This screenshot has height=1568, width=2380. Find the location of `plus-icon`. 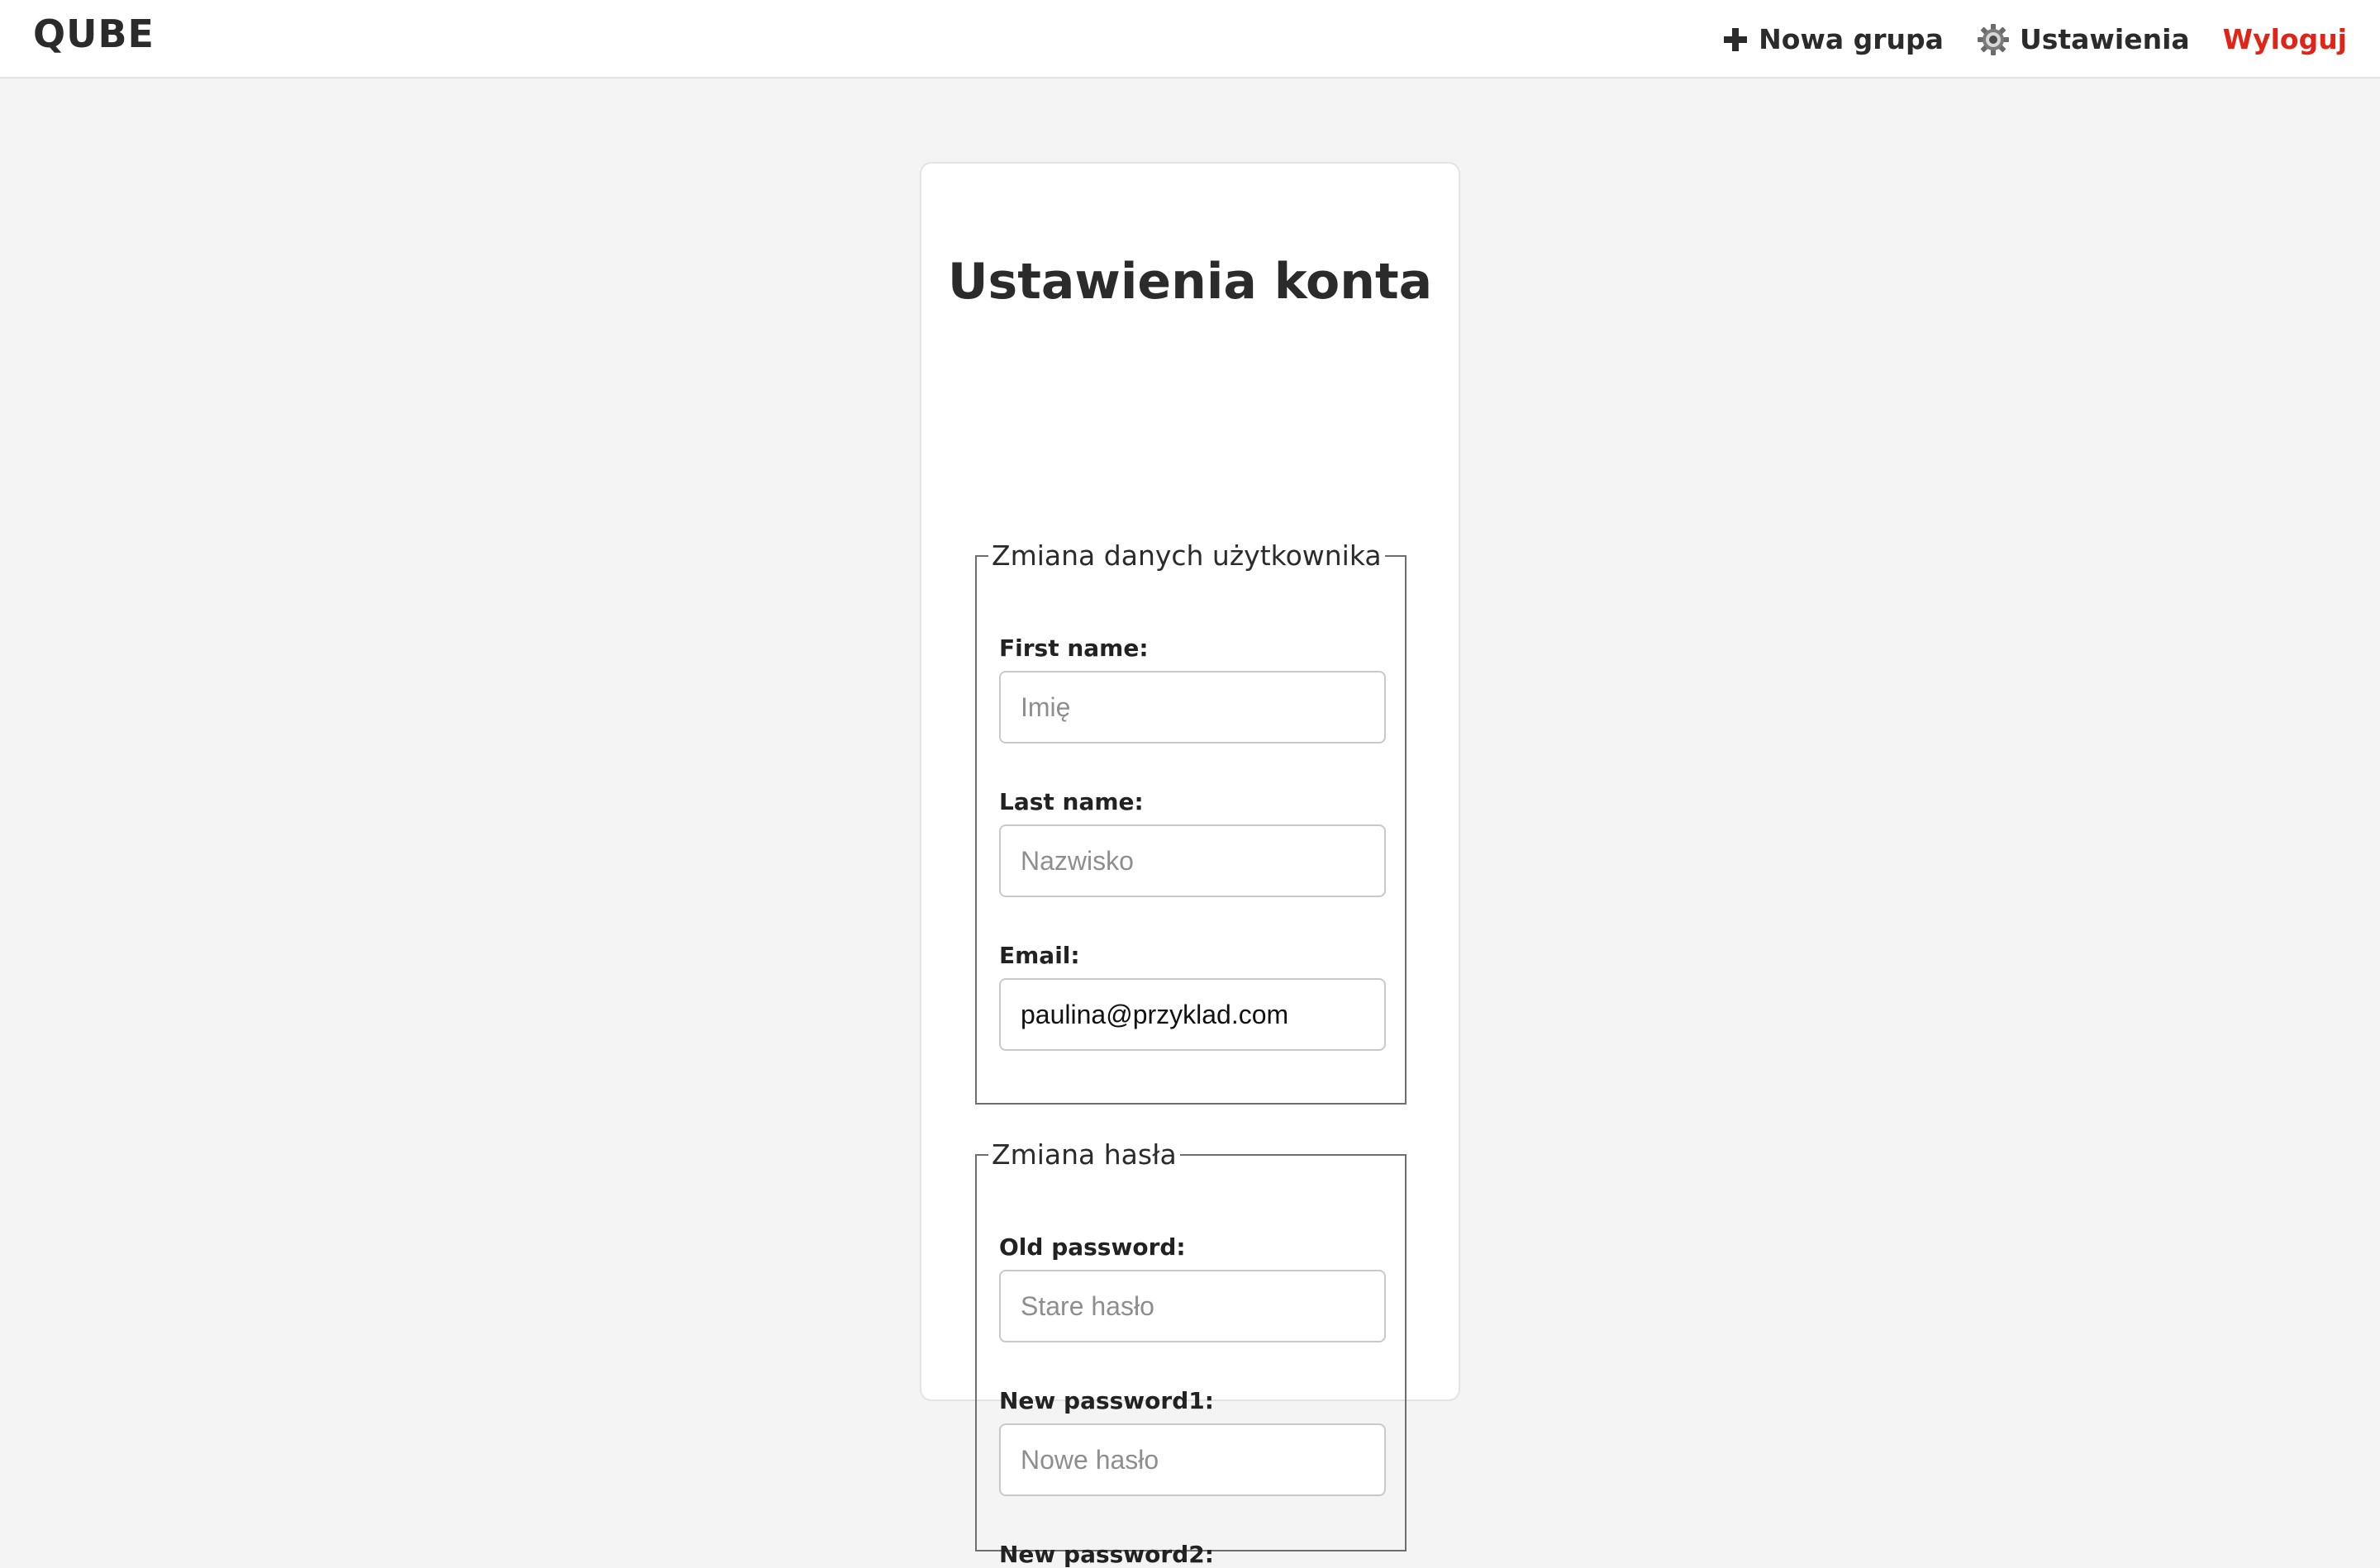

plus-icon is located at coordinates (1736, 39).